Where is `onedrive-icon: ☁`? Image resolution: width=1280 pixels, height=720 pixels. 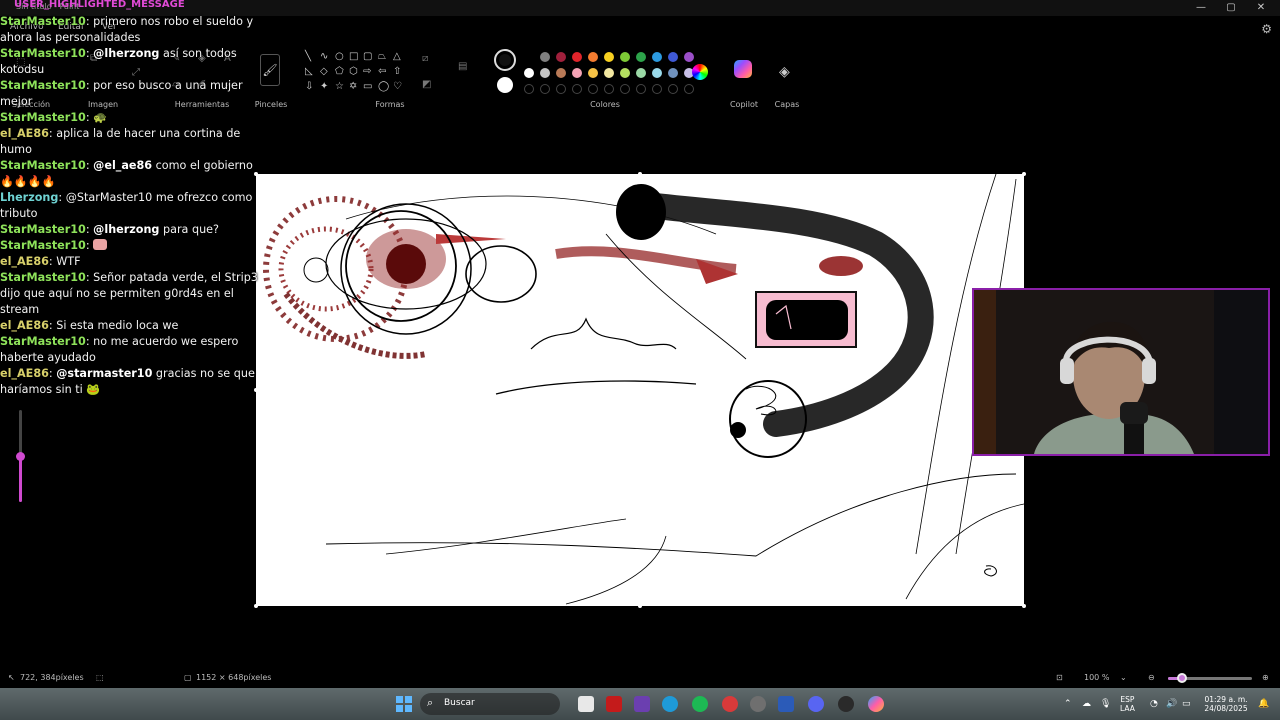 onedrive-icon: ☁ is located at coordinates (1086, 704).